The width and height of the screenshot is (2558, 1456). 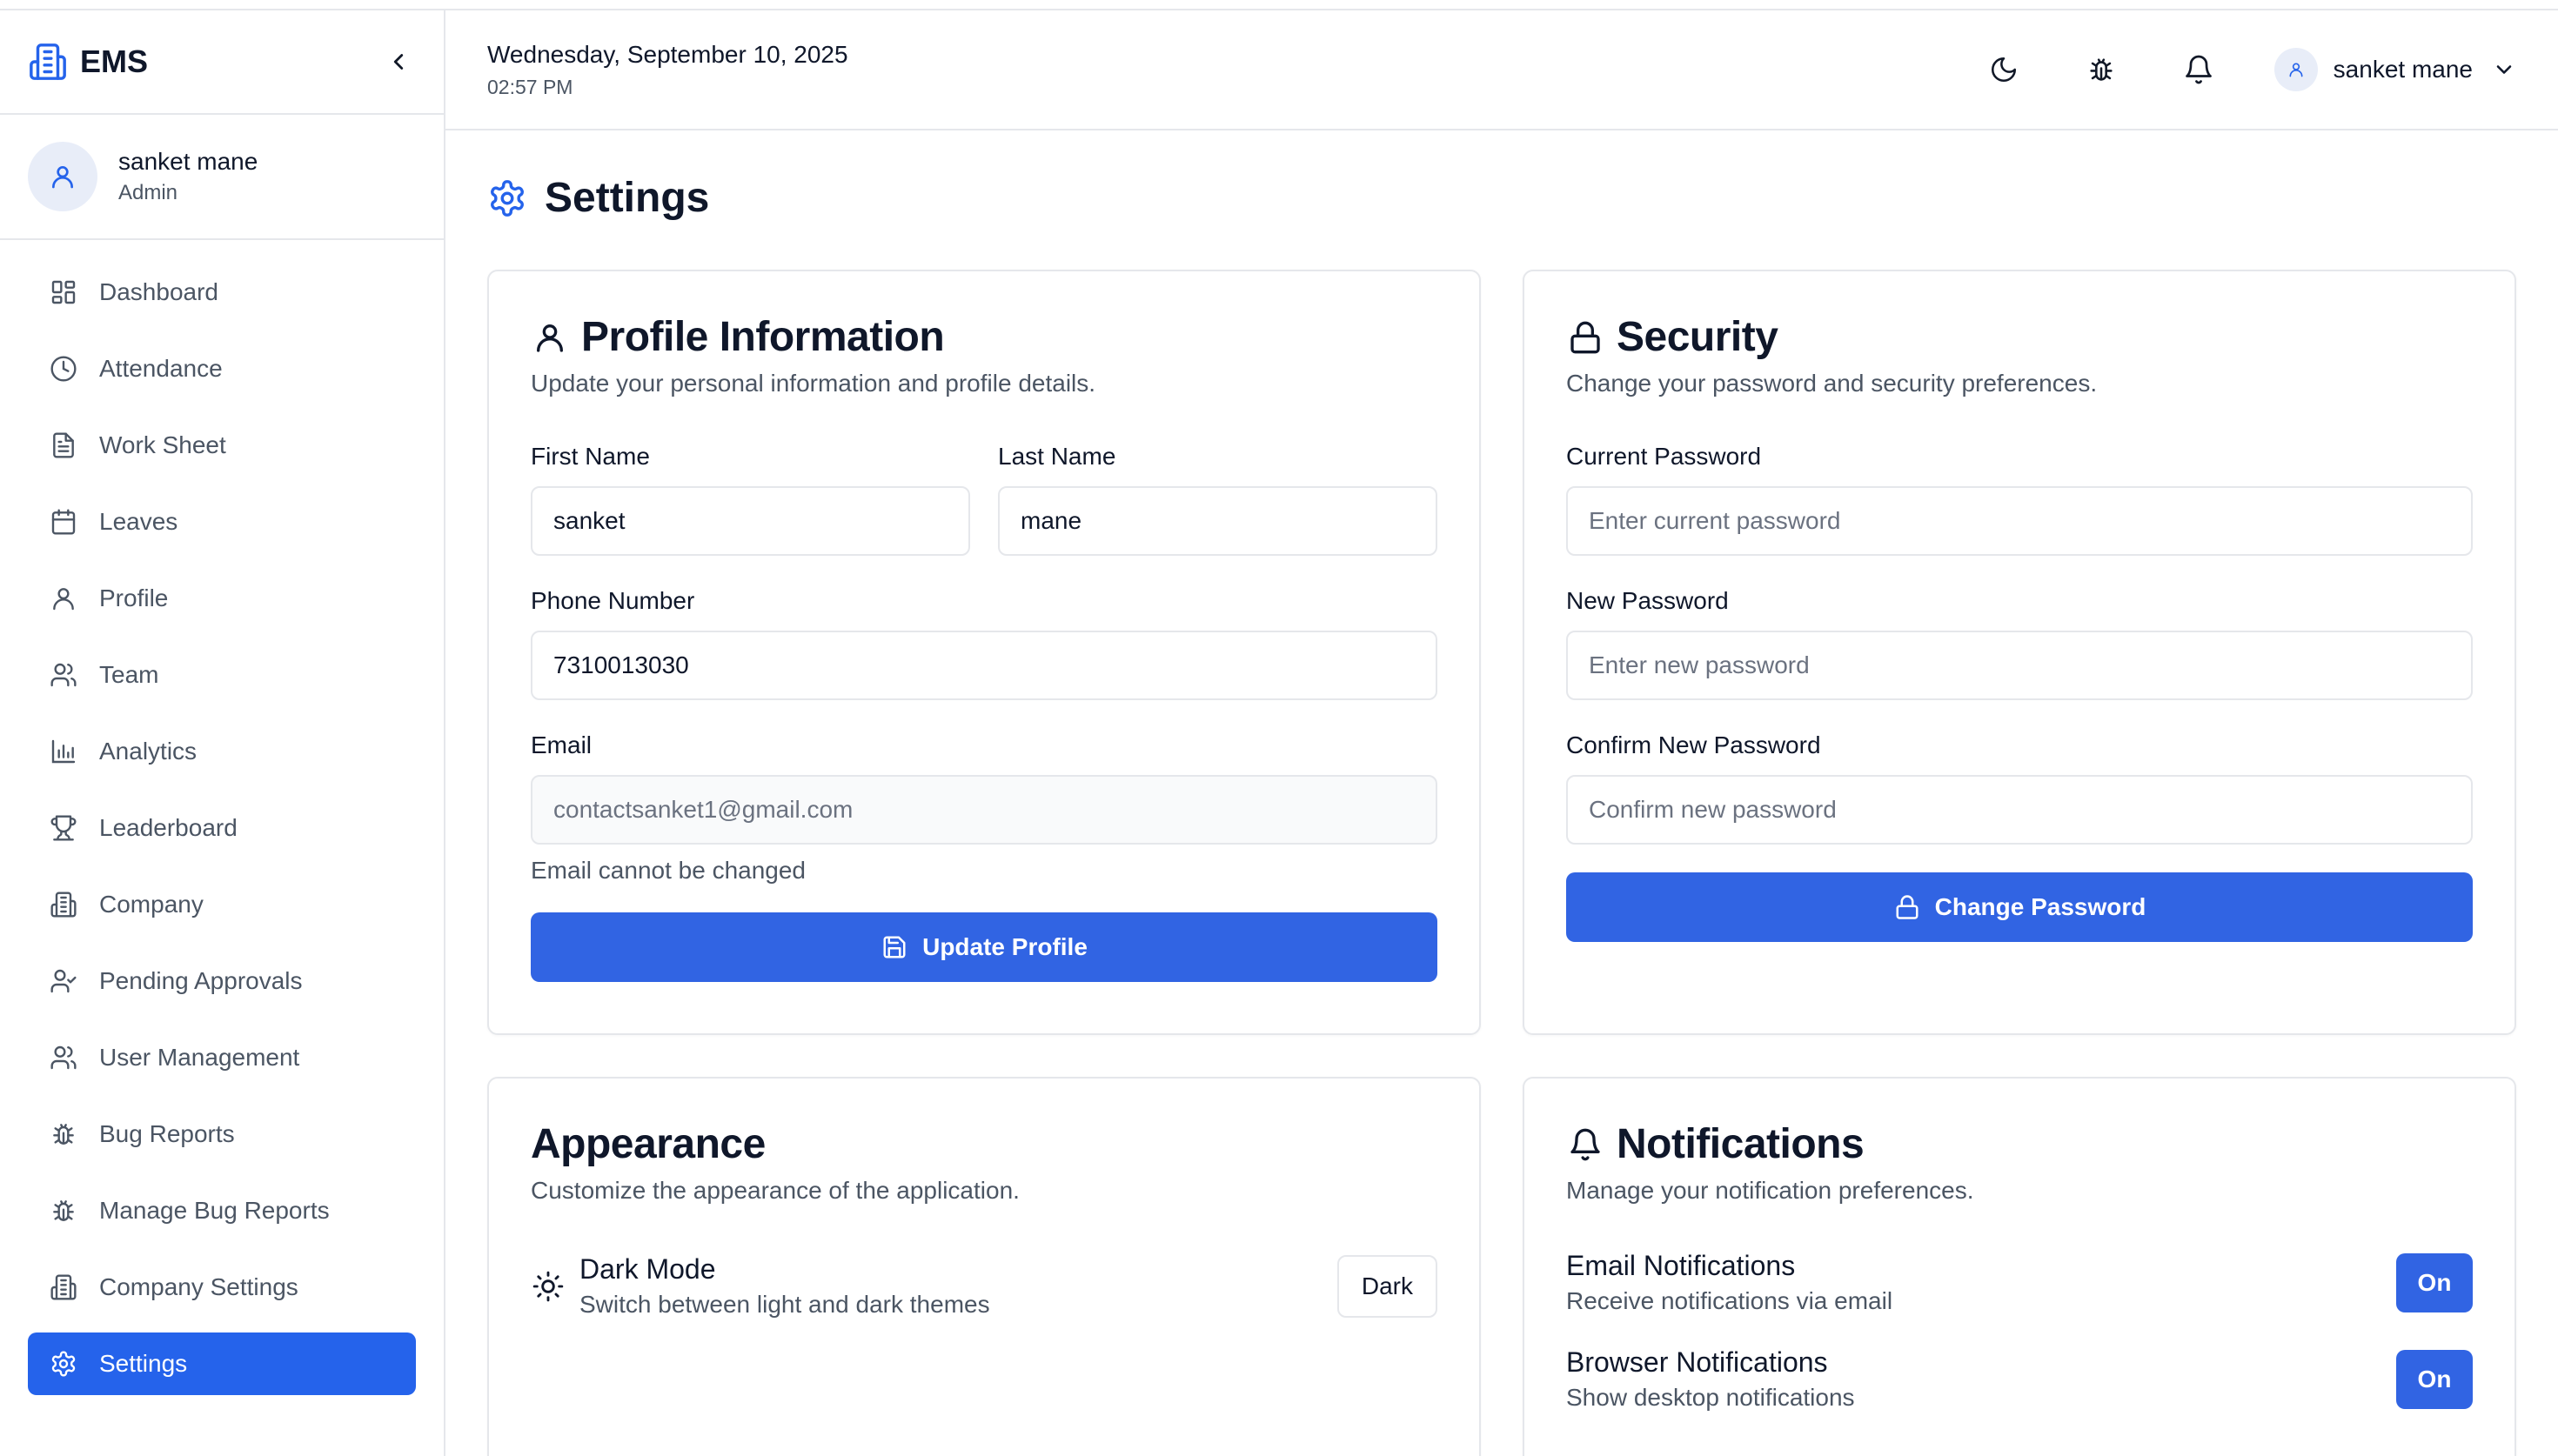 What do you see at coordinates (188, 161) in the screenshot?
I see `sidebar-user-name: sanket mane` at bounding box center [188, 161].